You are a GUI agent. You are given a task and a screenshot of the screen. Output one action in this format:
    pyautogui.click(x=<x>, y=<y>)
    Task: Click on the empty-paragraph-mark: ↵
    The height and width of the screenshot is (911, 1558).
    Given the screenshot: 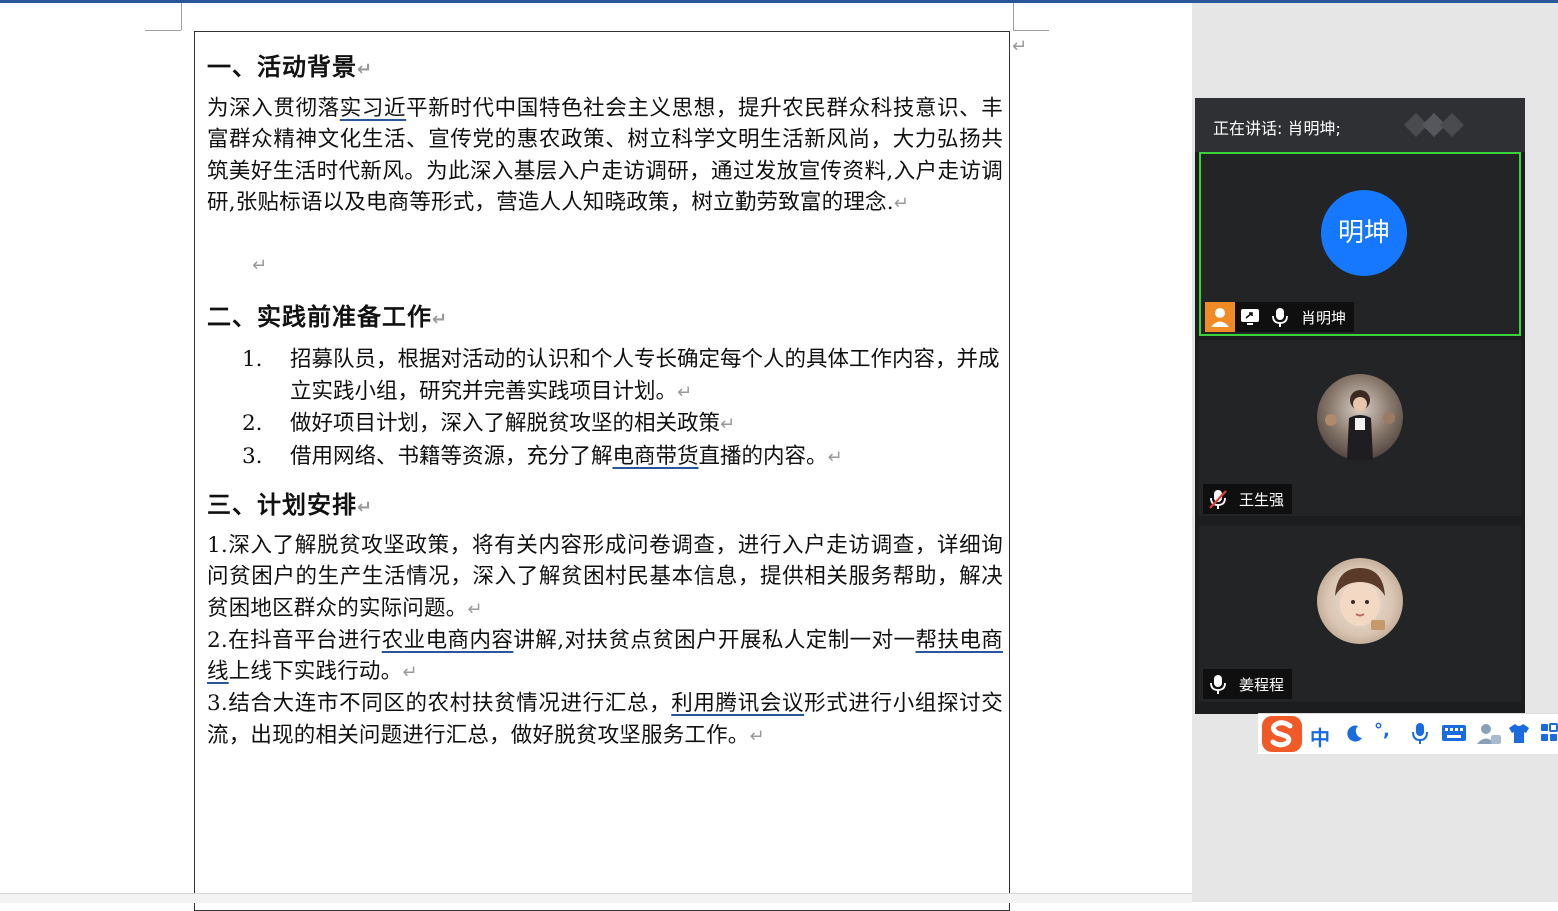 What is the action you would take?
    pyautogui.click(x=260, y=265)
    